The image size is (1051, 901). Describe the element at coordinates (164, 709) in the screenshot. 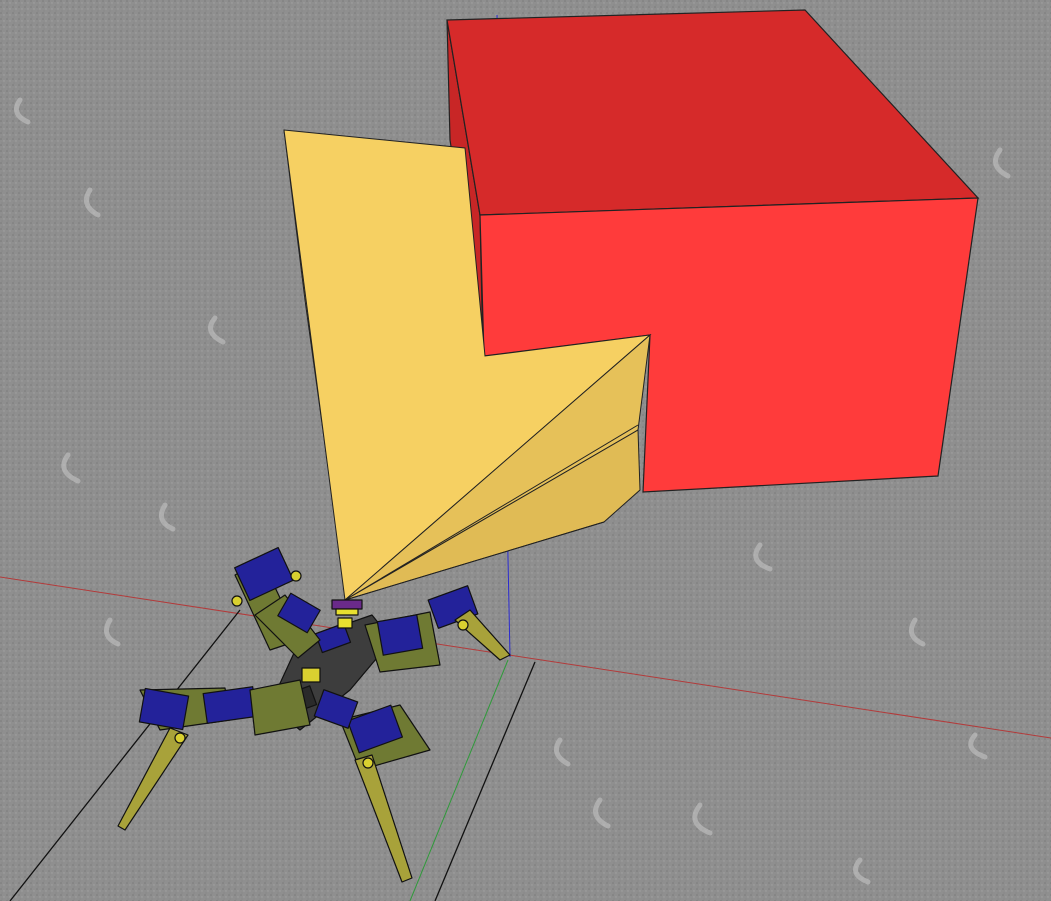

I see `rear-left-servo` at that location.